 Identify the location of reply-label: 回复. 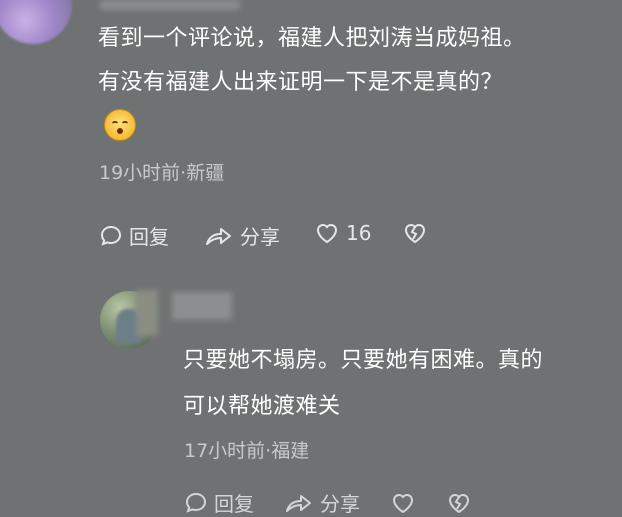
(149, 237).